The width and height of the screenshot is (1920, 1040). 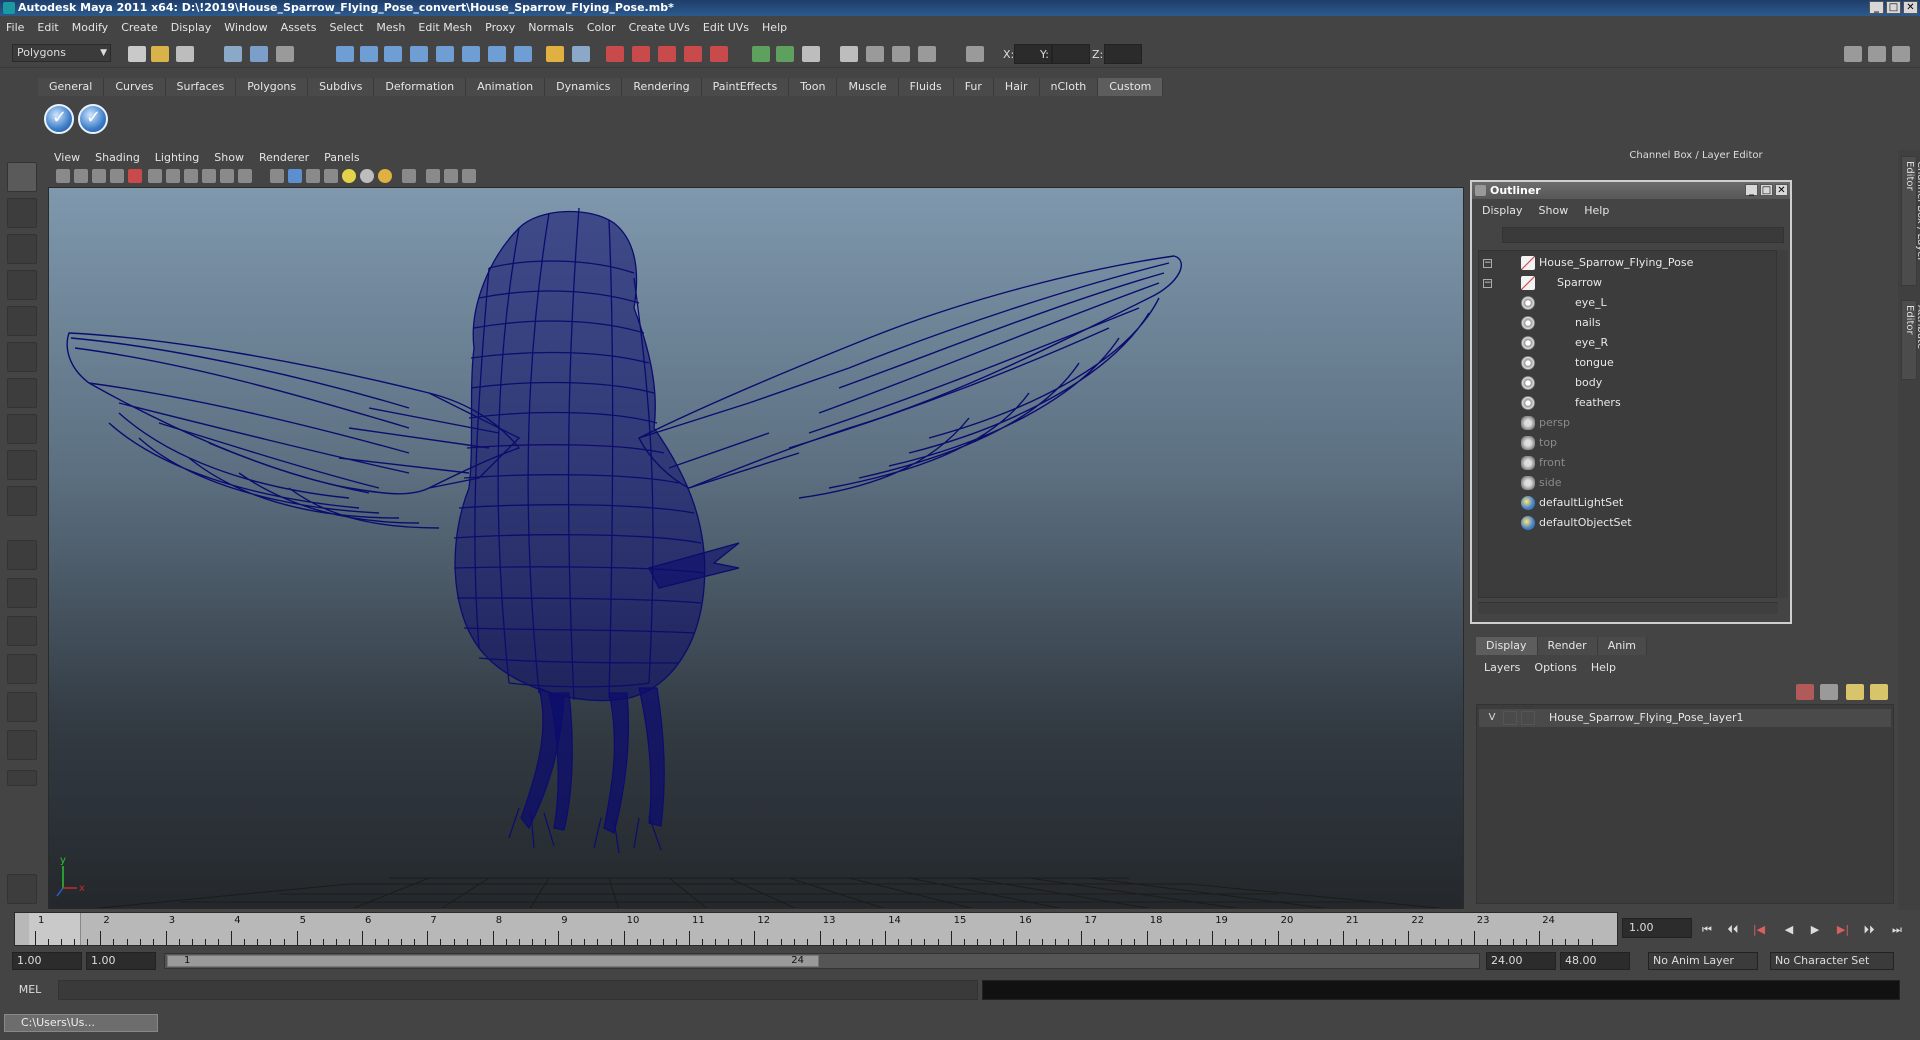 I want to click on range-slider: 1 24, so click(x=822, y=961).